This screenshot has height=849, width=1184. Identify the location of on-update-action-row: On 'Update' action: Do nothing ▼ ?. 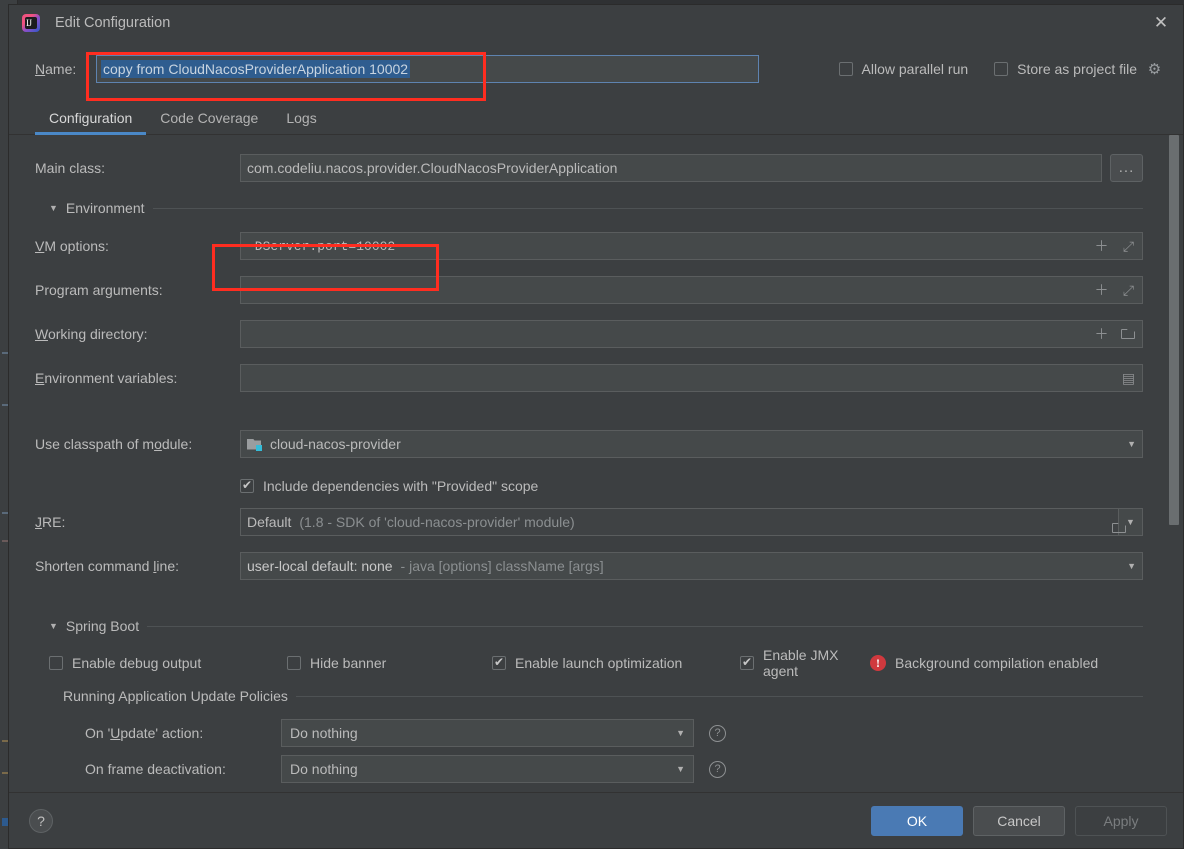
(589, 733).